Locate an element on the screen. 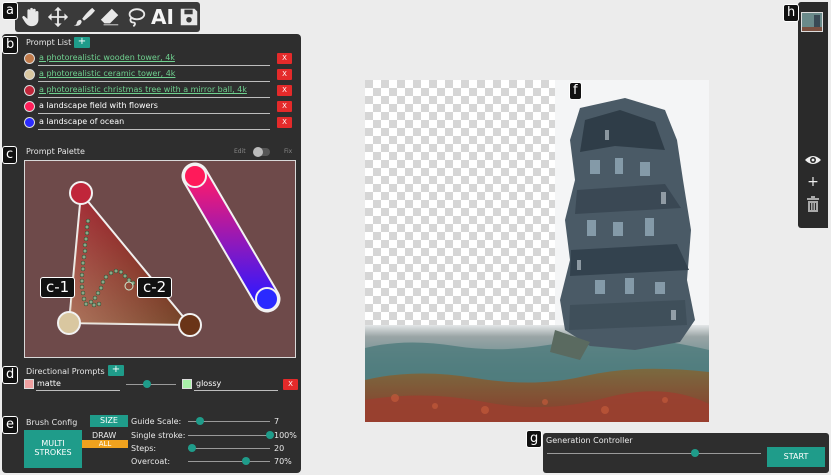  prompt-item: a photorealistic wooden tower, 4k X is located at coordinates (158, 59).